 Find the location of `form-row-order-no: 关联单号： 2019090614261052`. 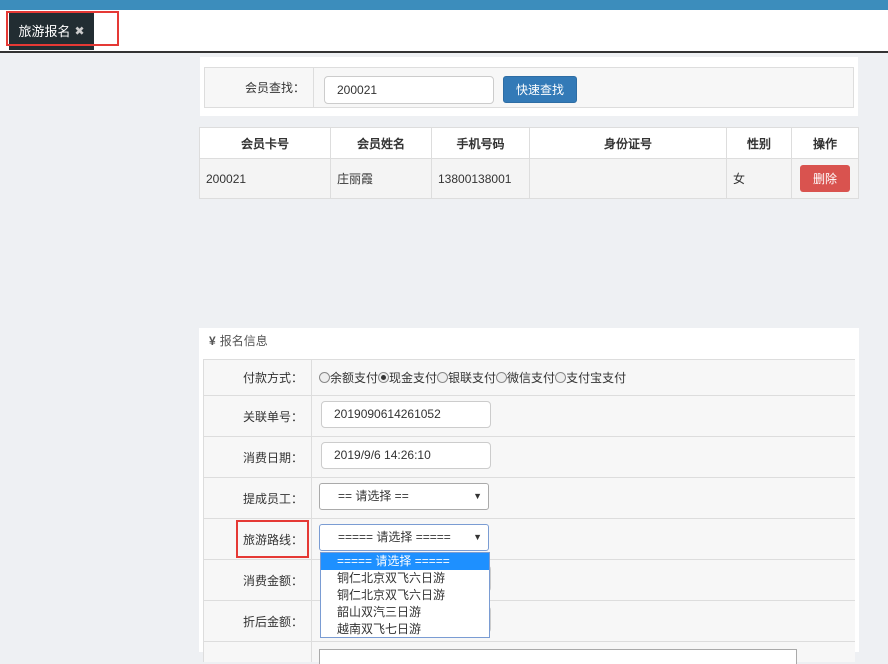

form-row-order-no: 关联单号： 2019090614261052 is located at coordinates (529, 416).